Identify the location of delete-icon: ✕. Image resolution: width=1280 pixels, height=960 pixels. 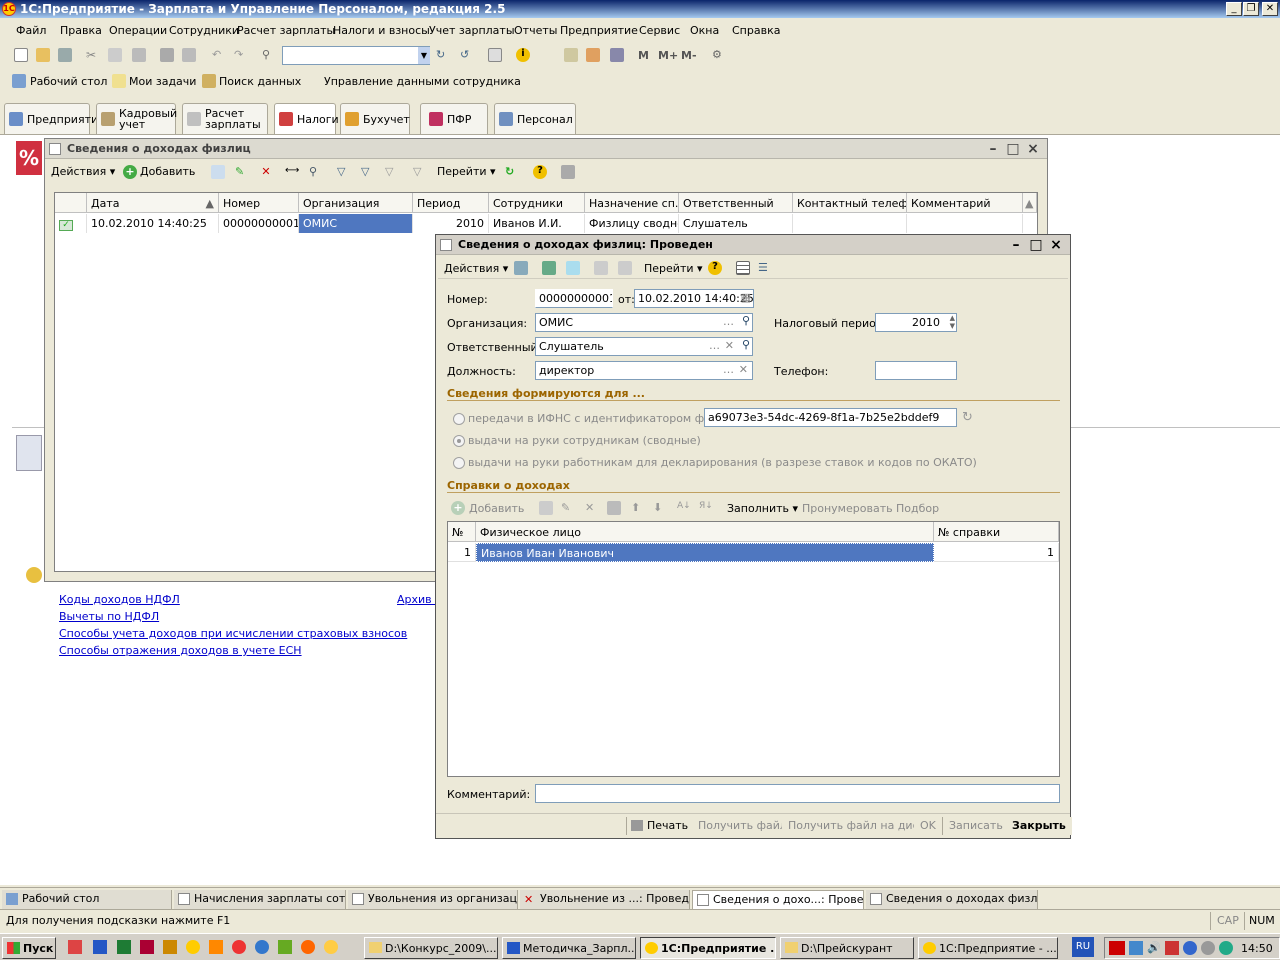
(592, 508).